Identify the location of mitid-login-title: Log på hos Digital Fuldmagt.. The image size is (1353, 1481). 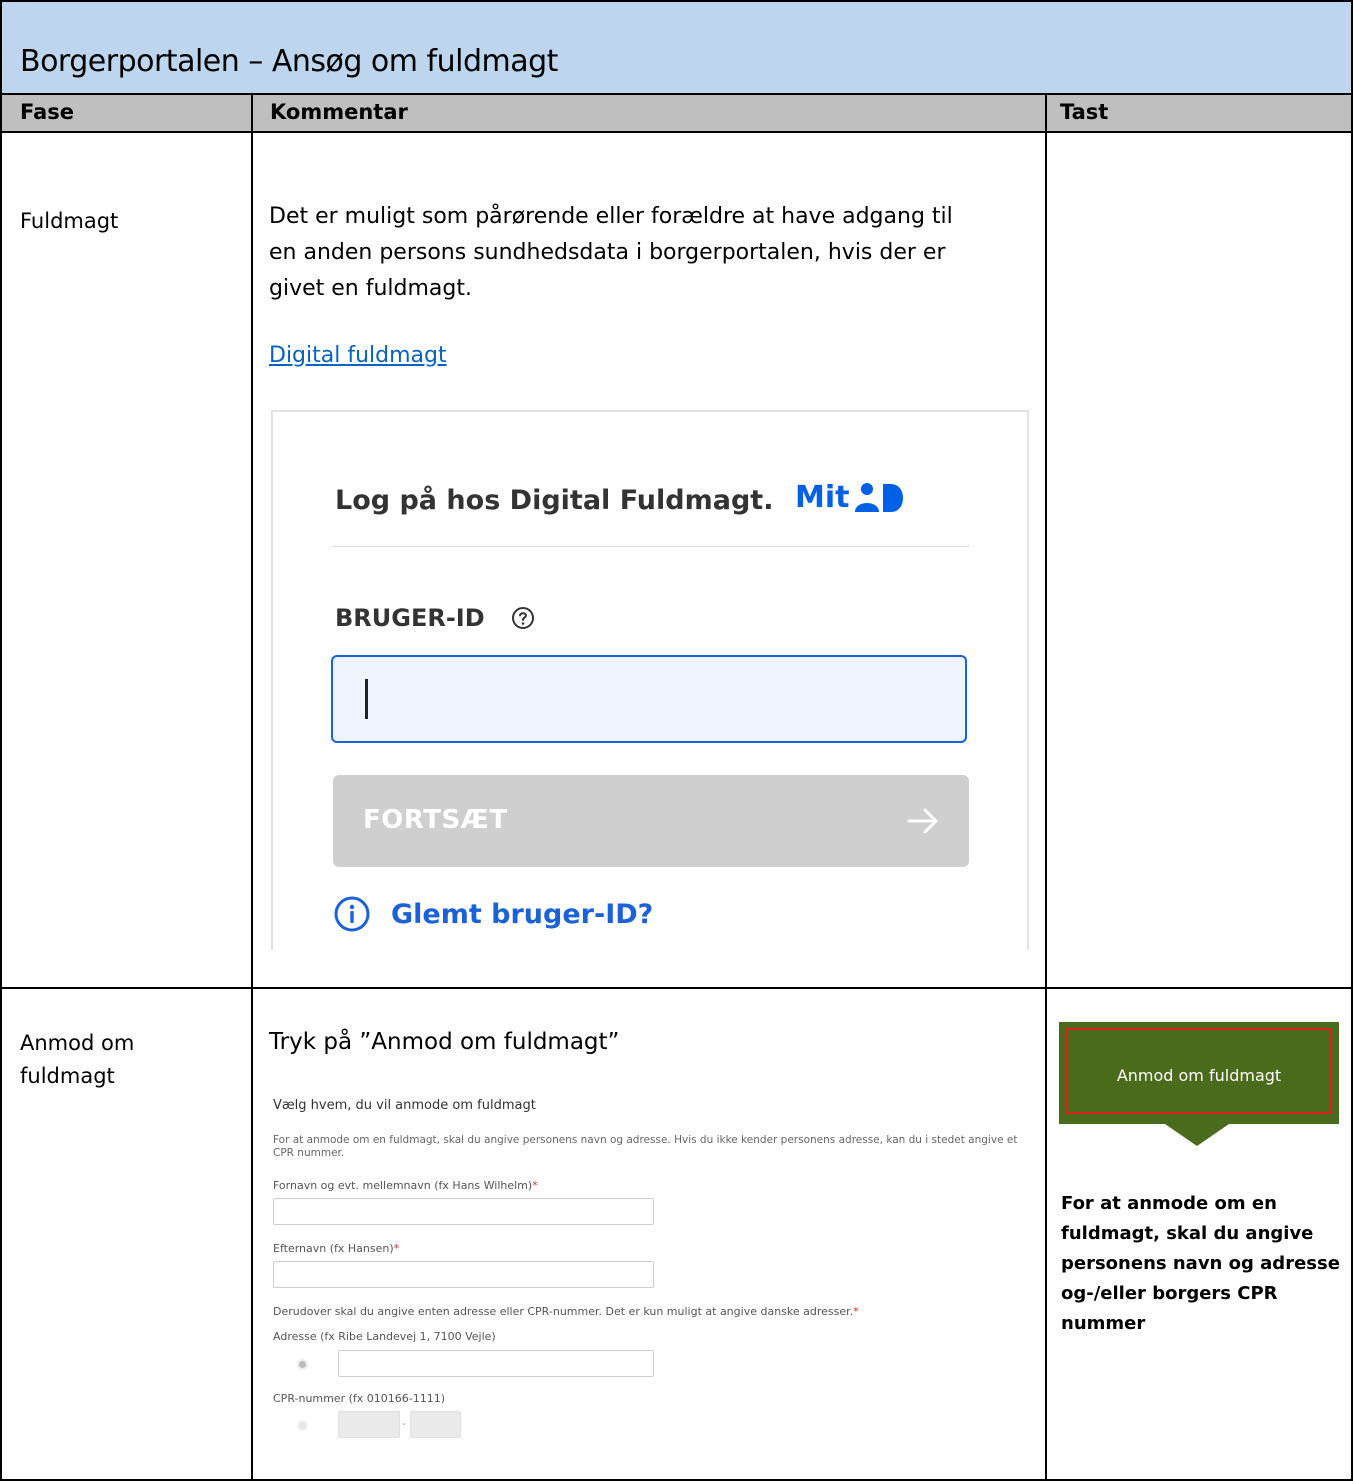
(554, 500).